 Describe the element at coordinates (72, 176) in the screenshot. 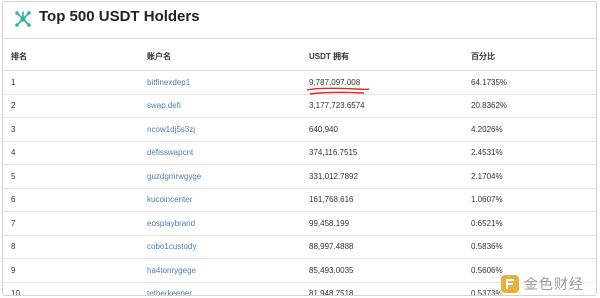

I see `rank-cell: 5` at that location.